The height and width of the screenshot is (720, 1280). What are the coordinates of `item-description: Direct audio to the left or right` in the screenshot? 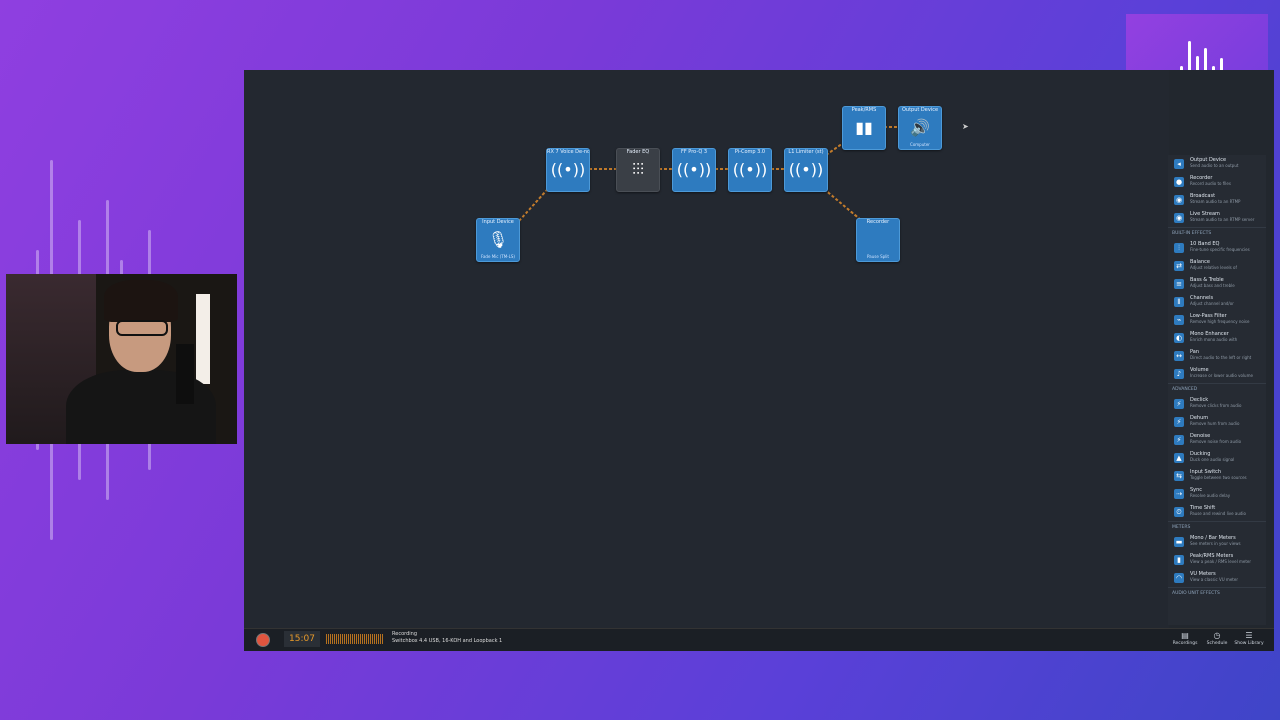 It's located at (1221, 357).